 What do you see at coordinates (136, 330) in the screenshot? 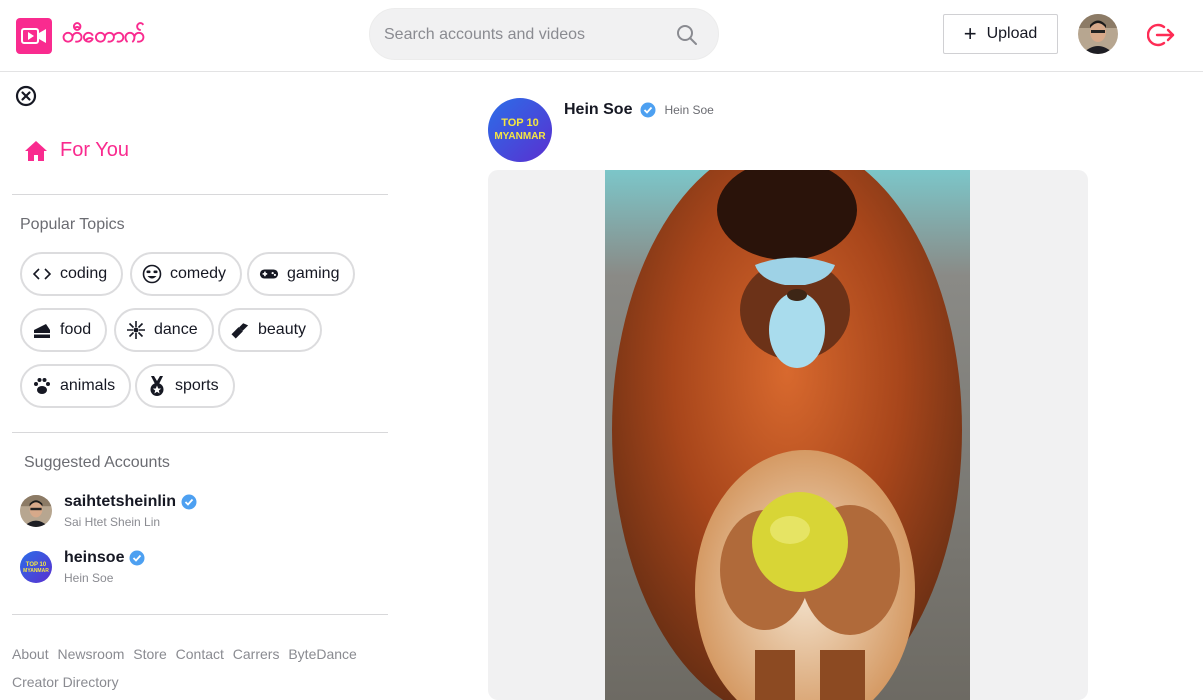
I see `dance-icon` at bounding box center [136, 330].